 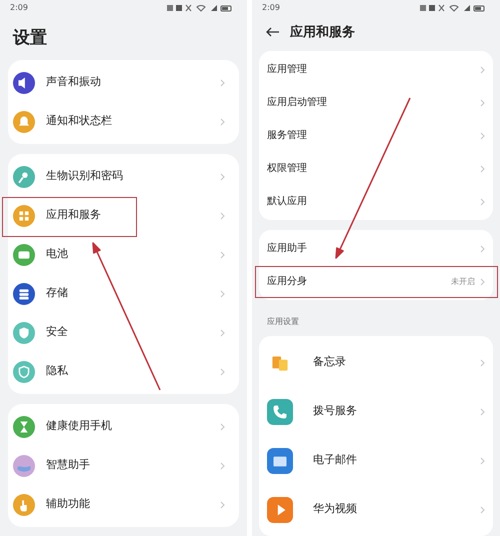 I want to click on settings-item: 应用分身 未开启, so click(x=376, y=281).